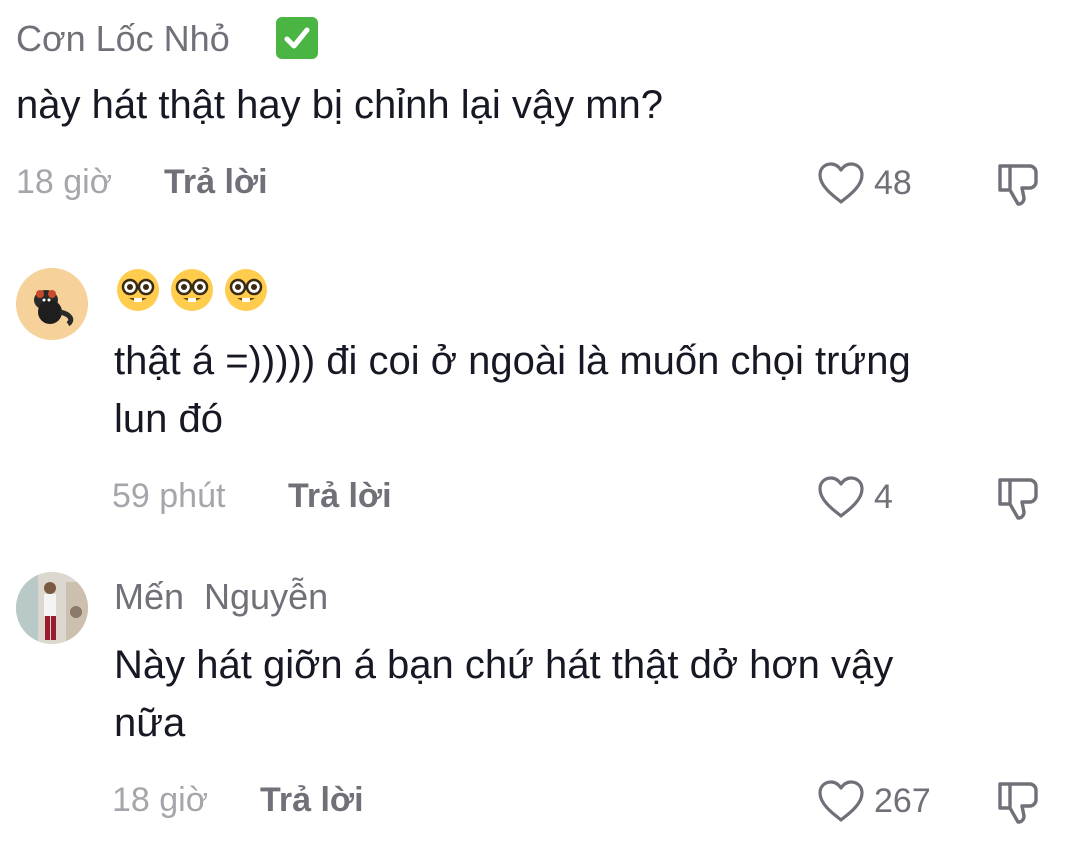 The height and width of the screenshot is (841, 1089). What do you see at coordinates (221, 597) in the screenshot?
I see `comment-username: Mến Nguyễn` at bounding box center [221, 597].